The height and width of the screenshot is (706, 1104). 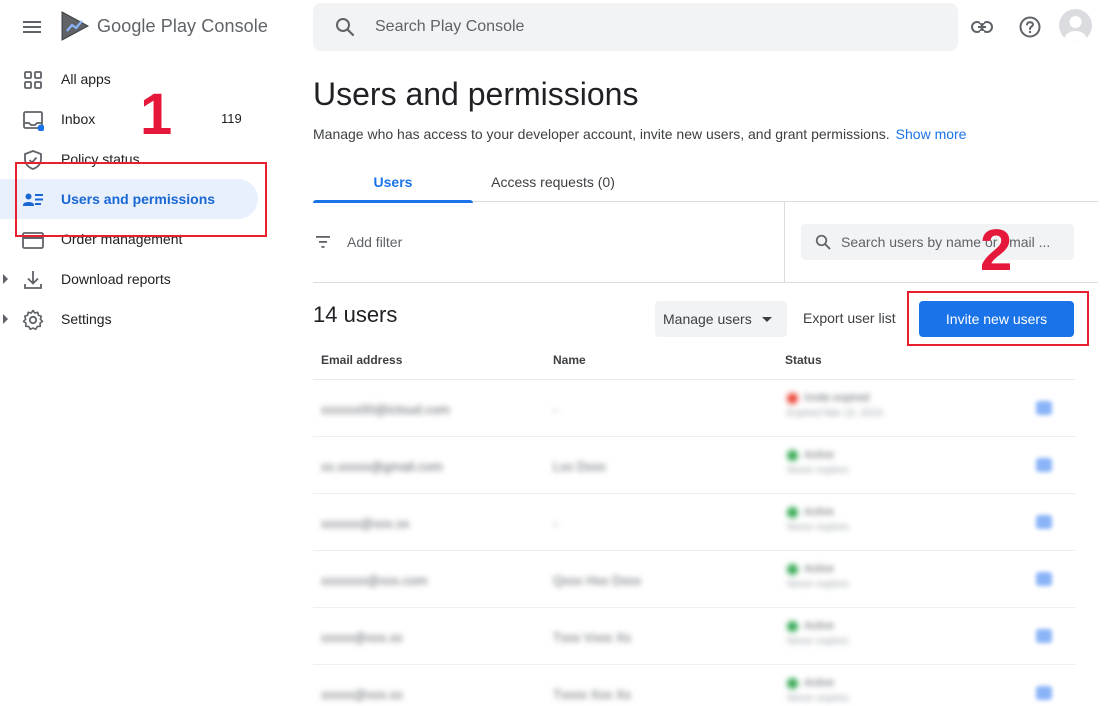 What do you see at coordinates (32, 27) in the screenshot?
I see `hamburger-menu-icon` at bounding box center [32, 27].